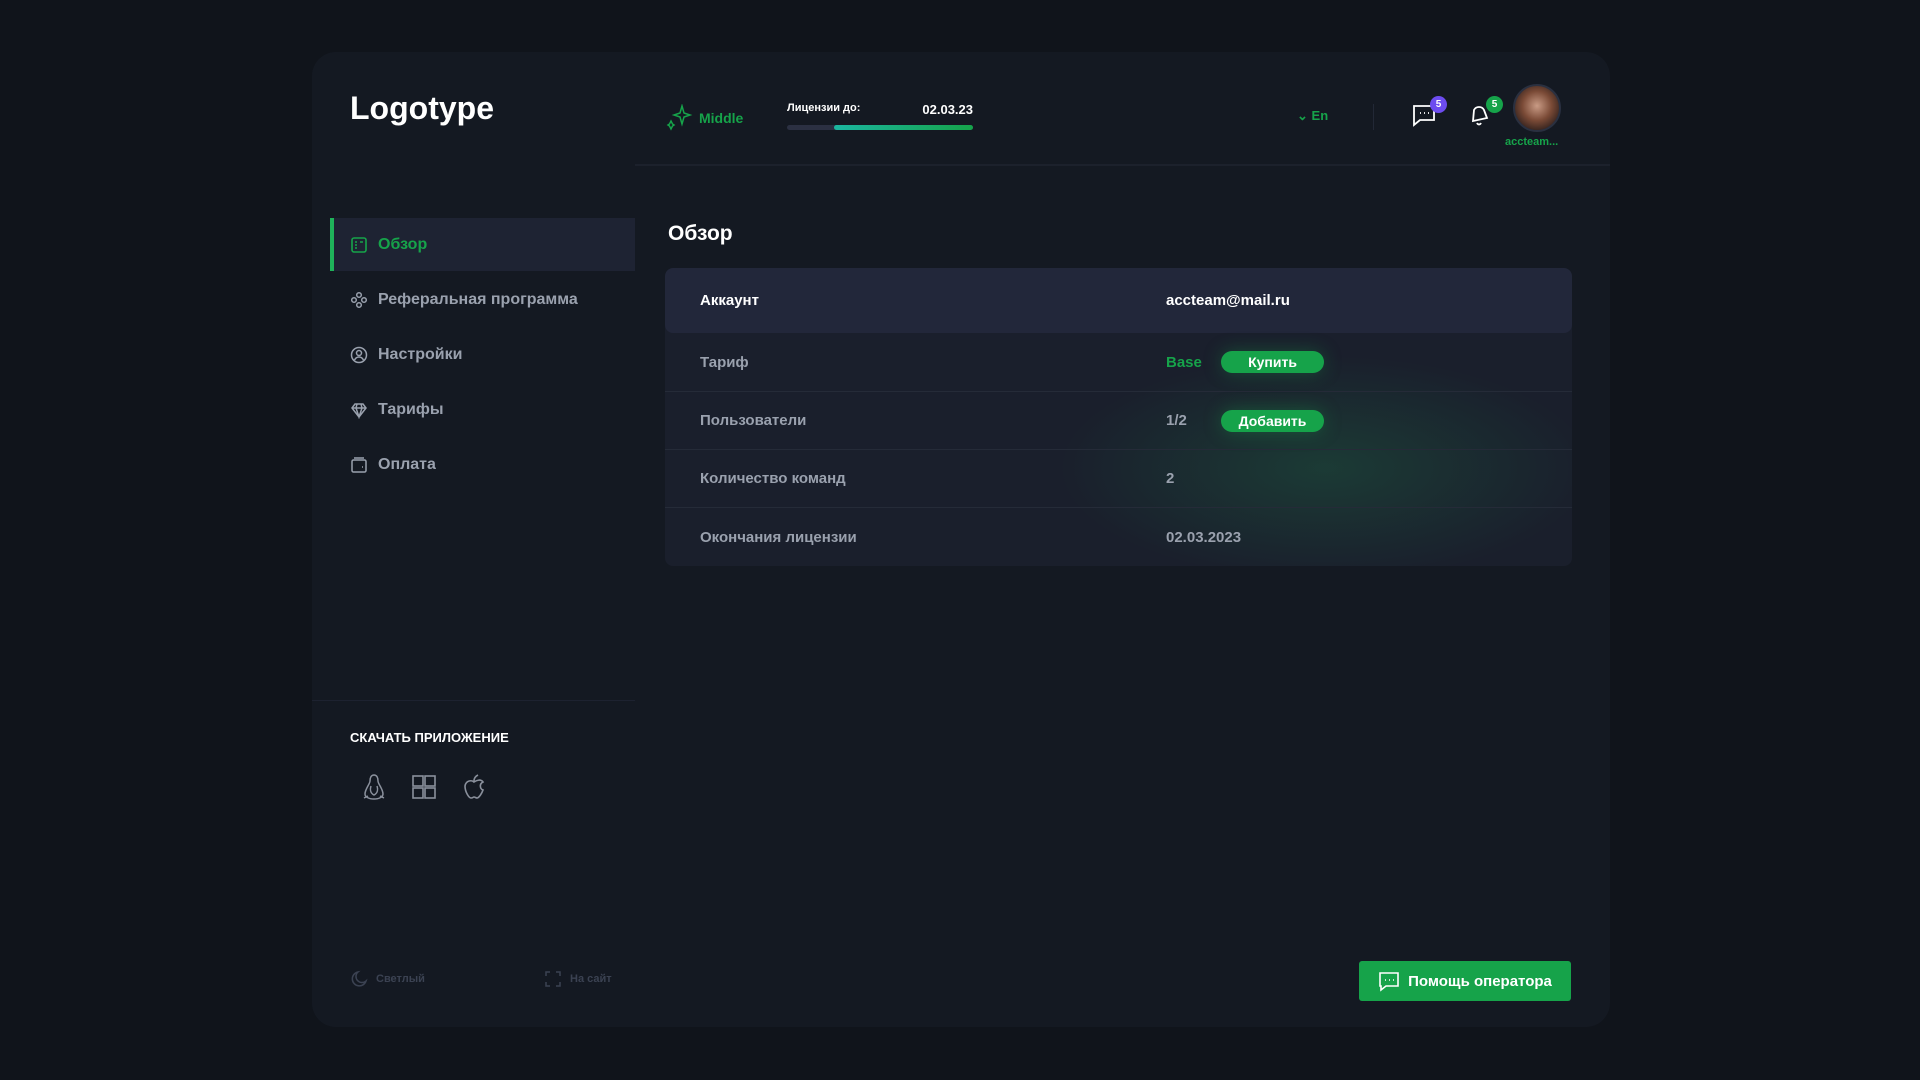  I want to click on sidebar-item-overview: Обзор, so click(482, 244).